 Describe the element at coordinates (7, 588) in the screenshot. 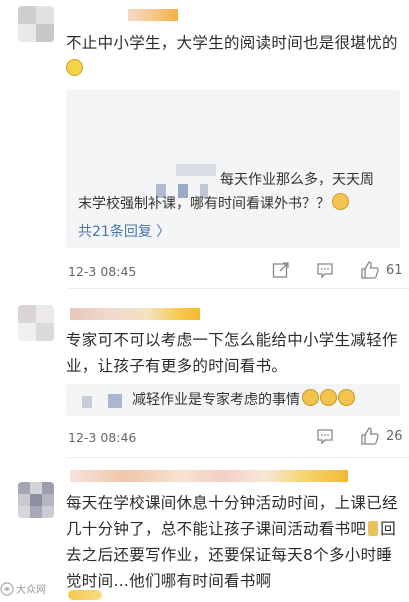

I see `logo-icon` at that location.